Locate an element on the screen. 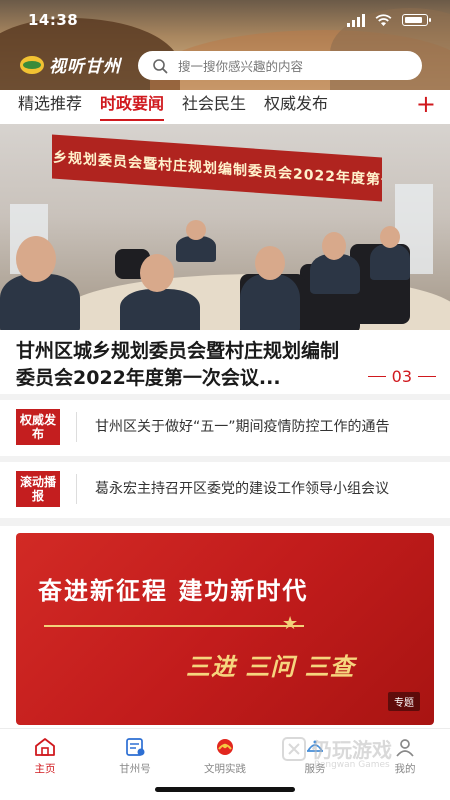  tab-politics-news: 时政要闻 is located at coordinates (132, 107).